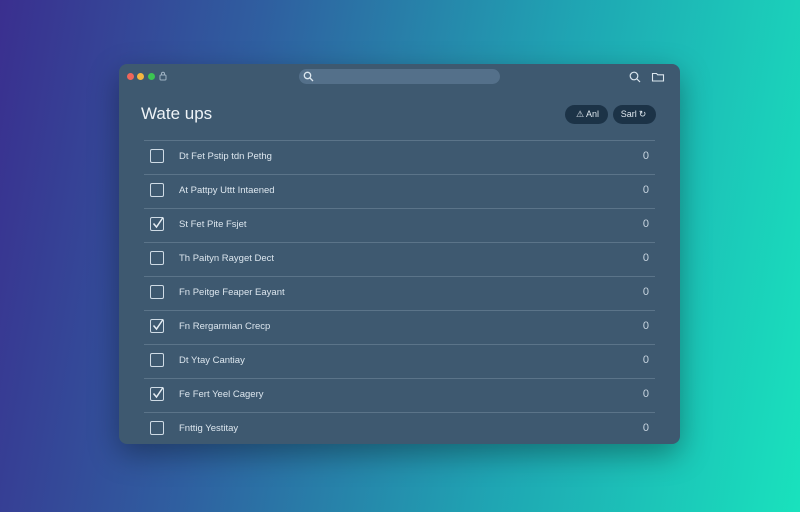 Image resolution: width=800 pixels, height=512 pixels. Describe the element at coordinates (406, 76) in the screenshot. I see `search-input` at that location.